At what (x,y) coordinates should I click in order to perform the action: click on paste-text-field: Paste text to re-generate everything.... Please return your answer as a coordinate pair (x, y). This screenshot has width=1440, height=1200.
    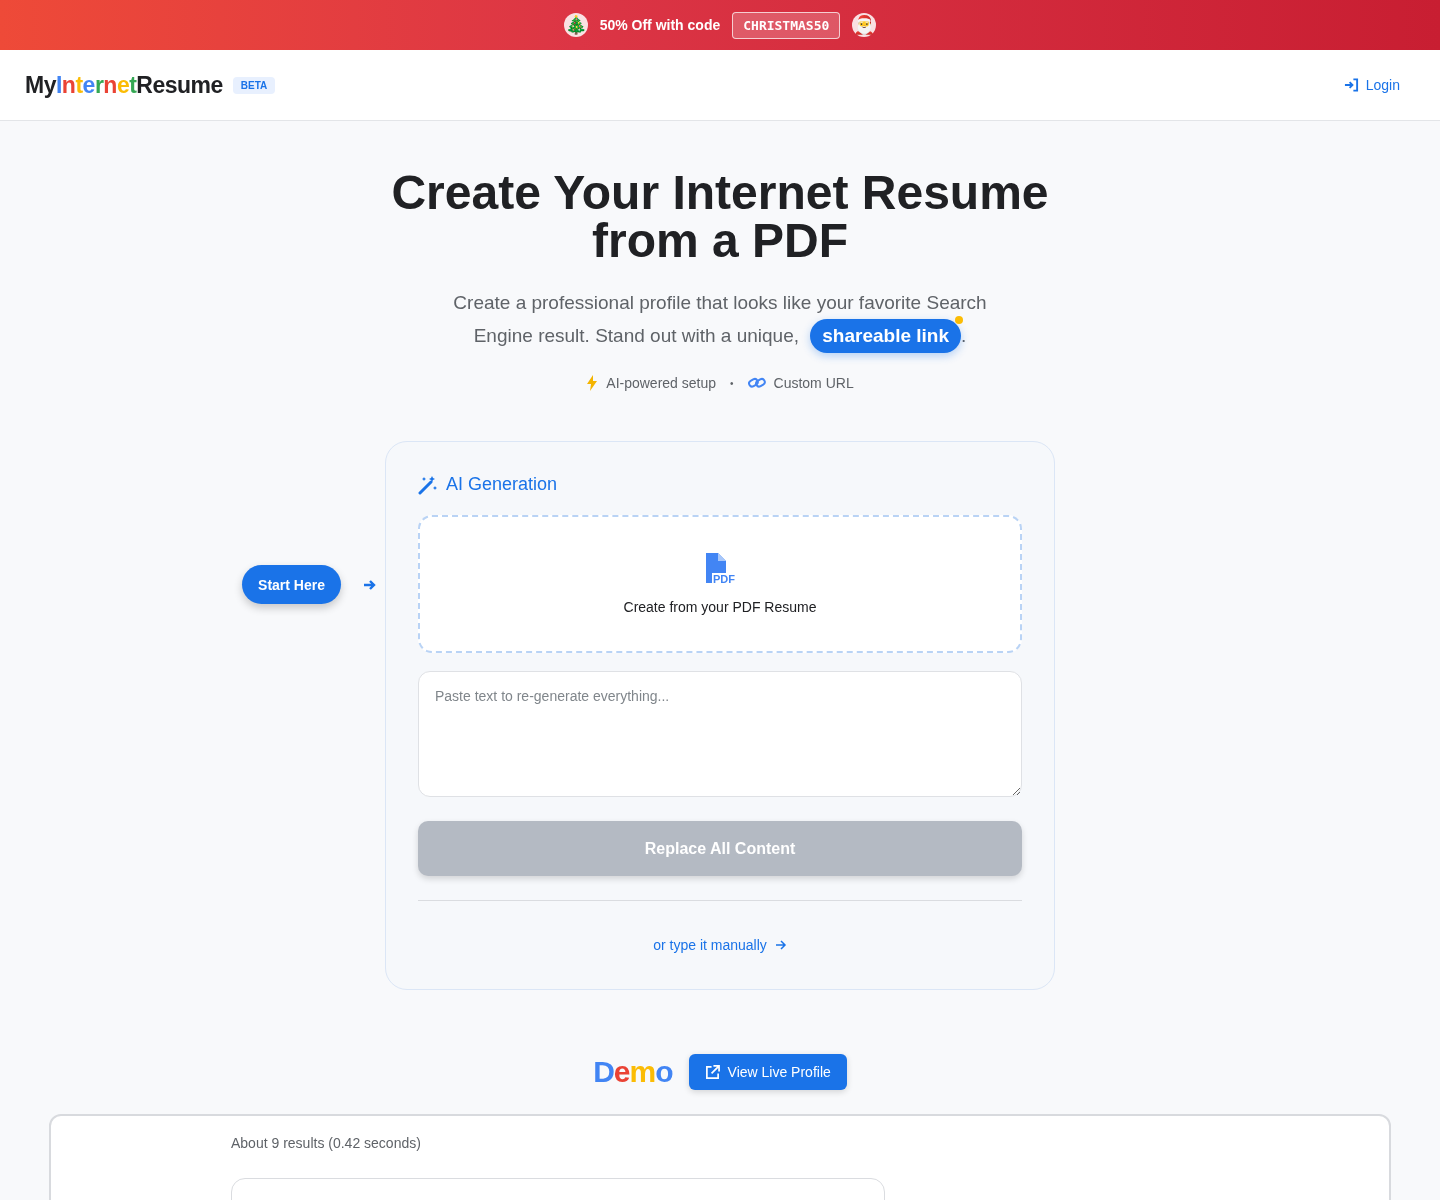
    Looking at the image, I should click on (720, 734).